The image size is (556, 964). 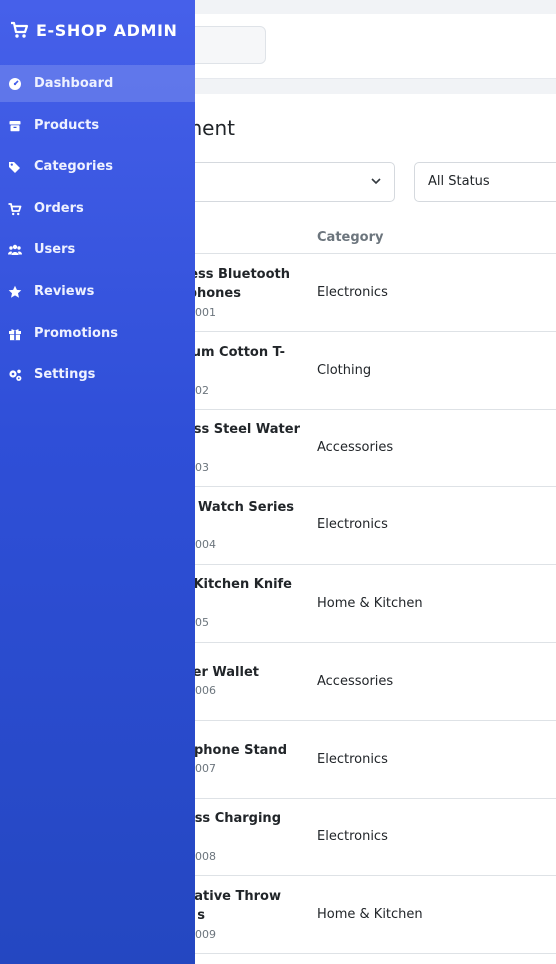 I want to click on brand-title: E-SHOP ADMIN, so click(x=107, y=30).